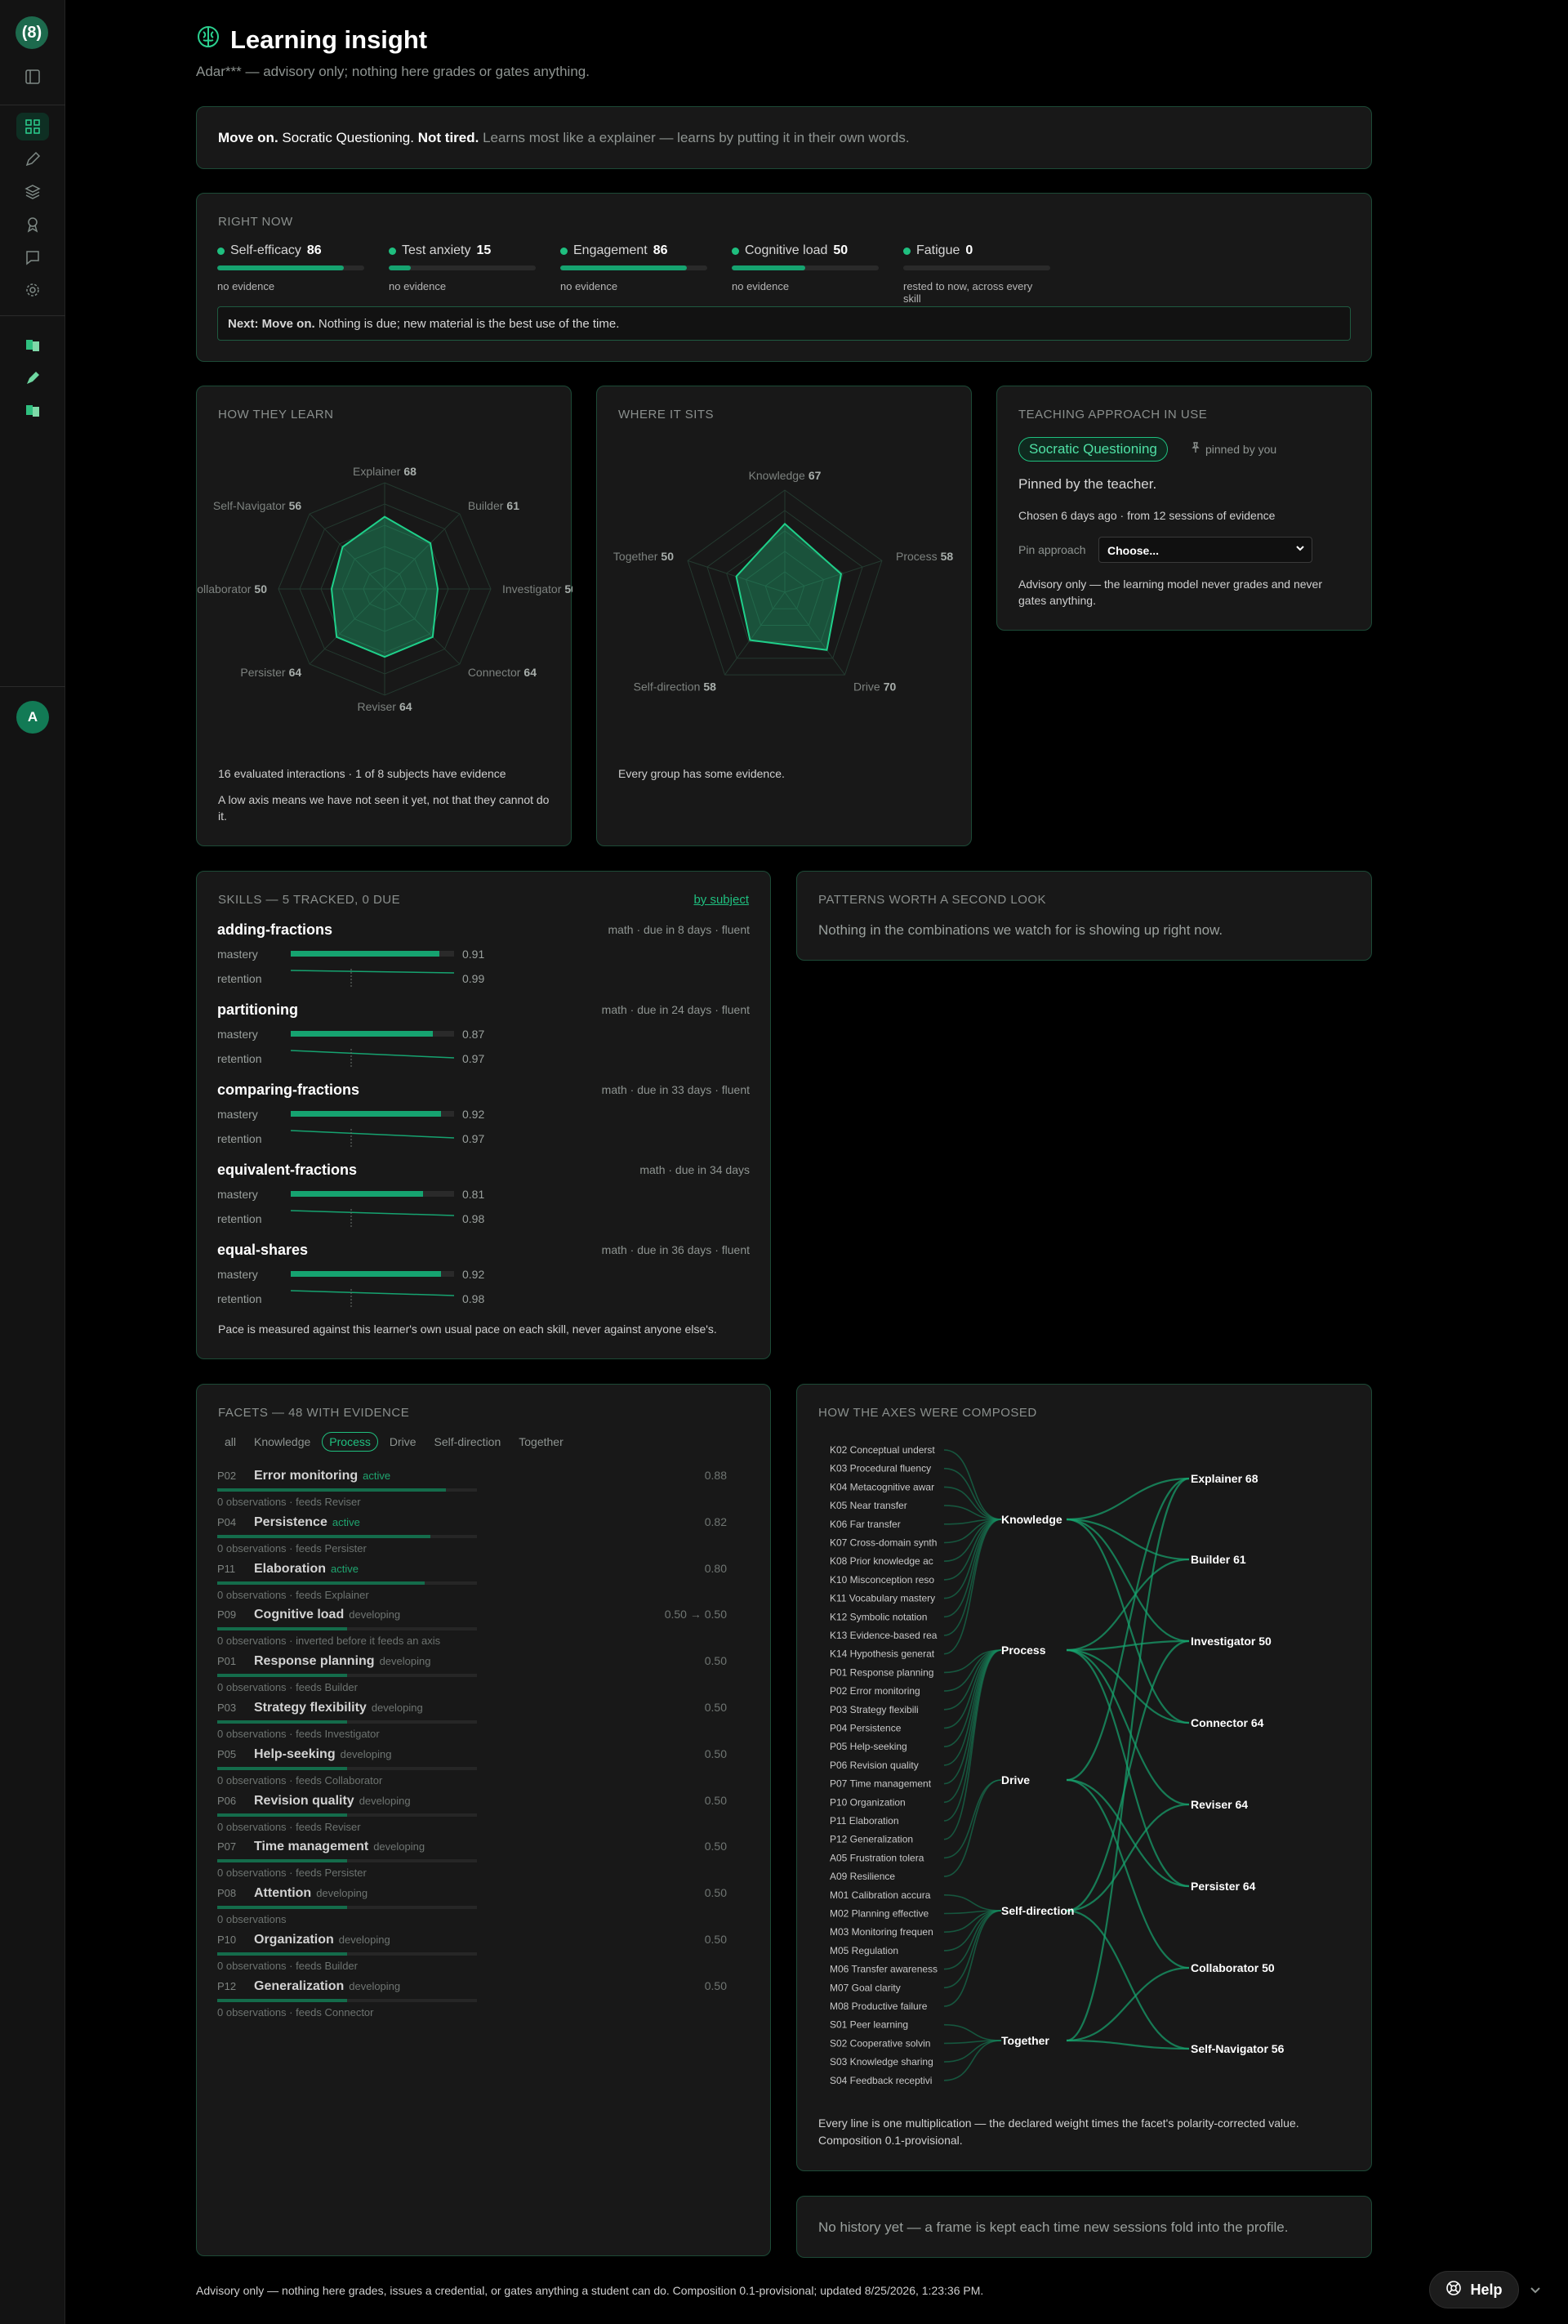 The width and height of the screenshot is (1568, 2324). Describe the element at coordinates (227, 1521) in the screenshot. I see `facet-code: P04` at that location.